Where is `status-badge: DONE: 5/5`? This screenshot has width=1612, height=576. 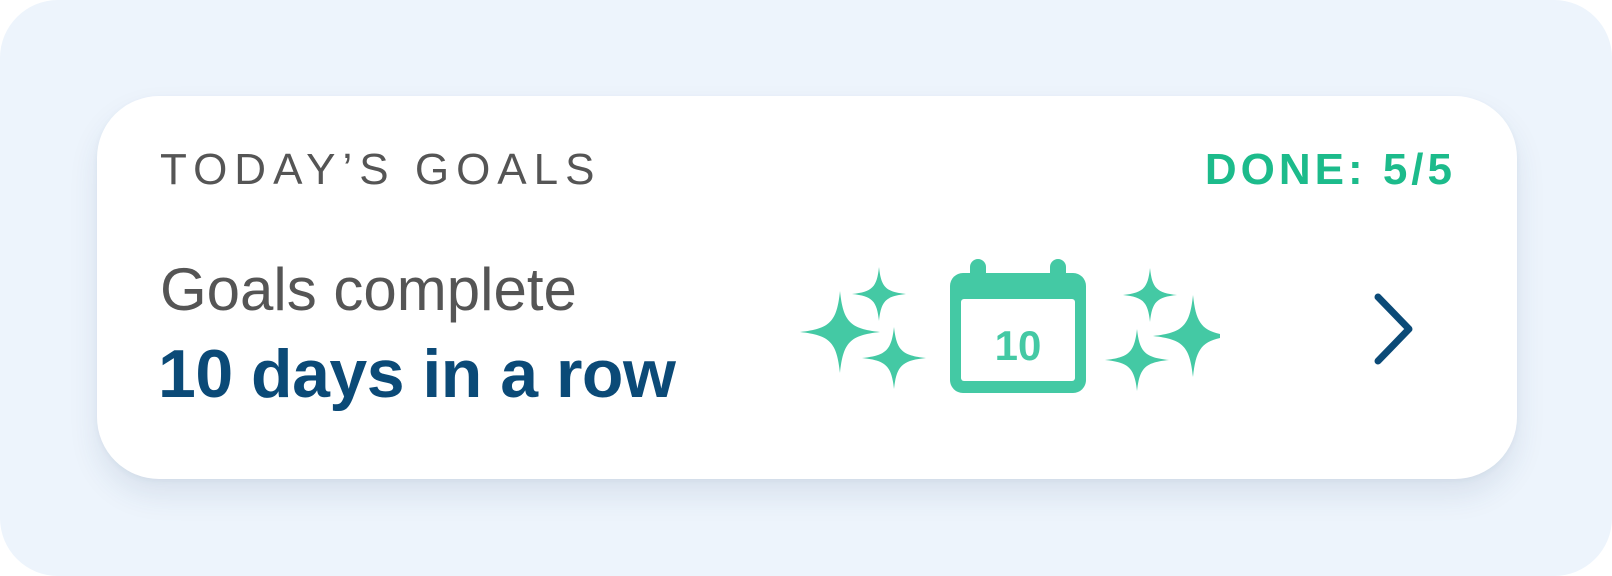
status-badge: DONE: 5/5 is located at coordinates (1330, 169).